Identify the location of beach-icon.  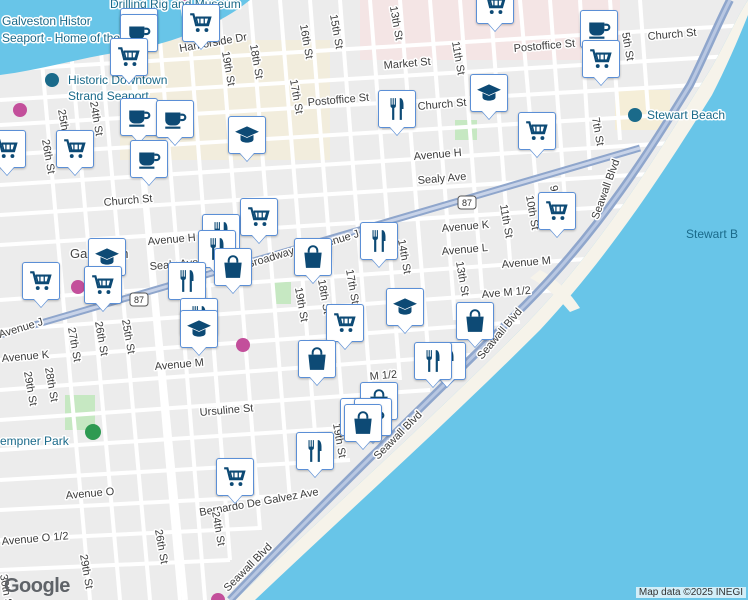
(635, 115).